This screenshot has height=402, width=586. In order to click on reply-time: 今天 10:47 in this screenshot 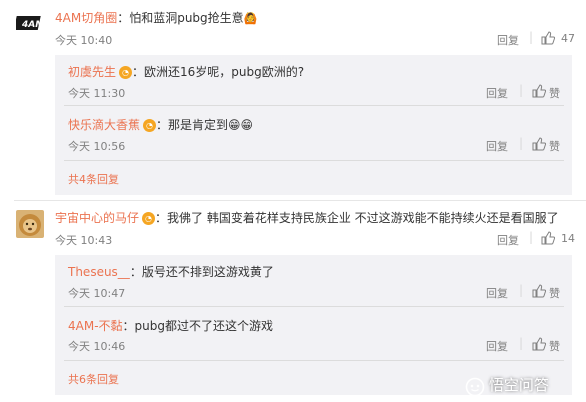, I will do `click(97, 293)`.